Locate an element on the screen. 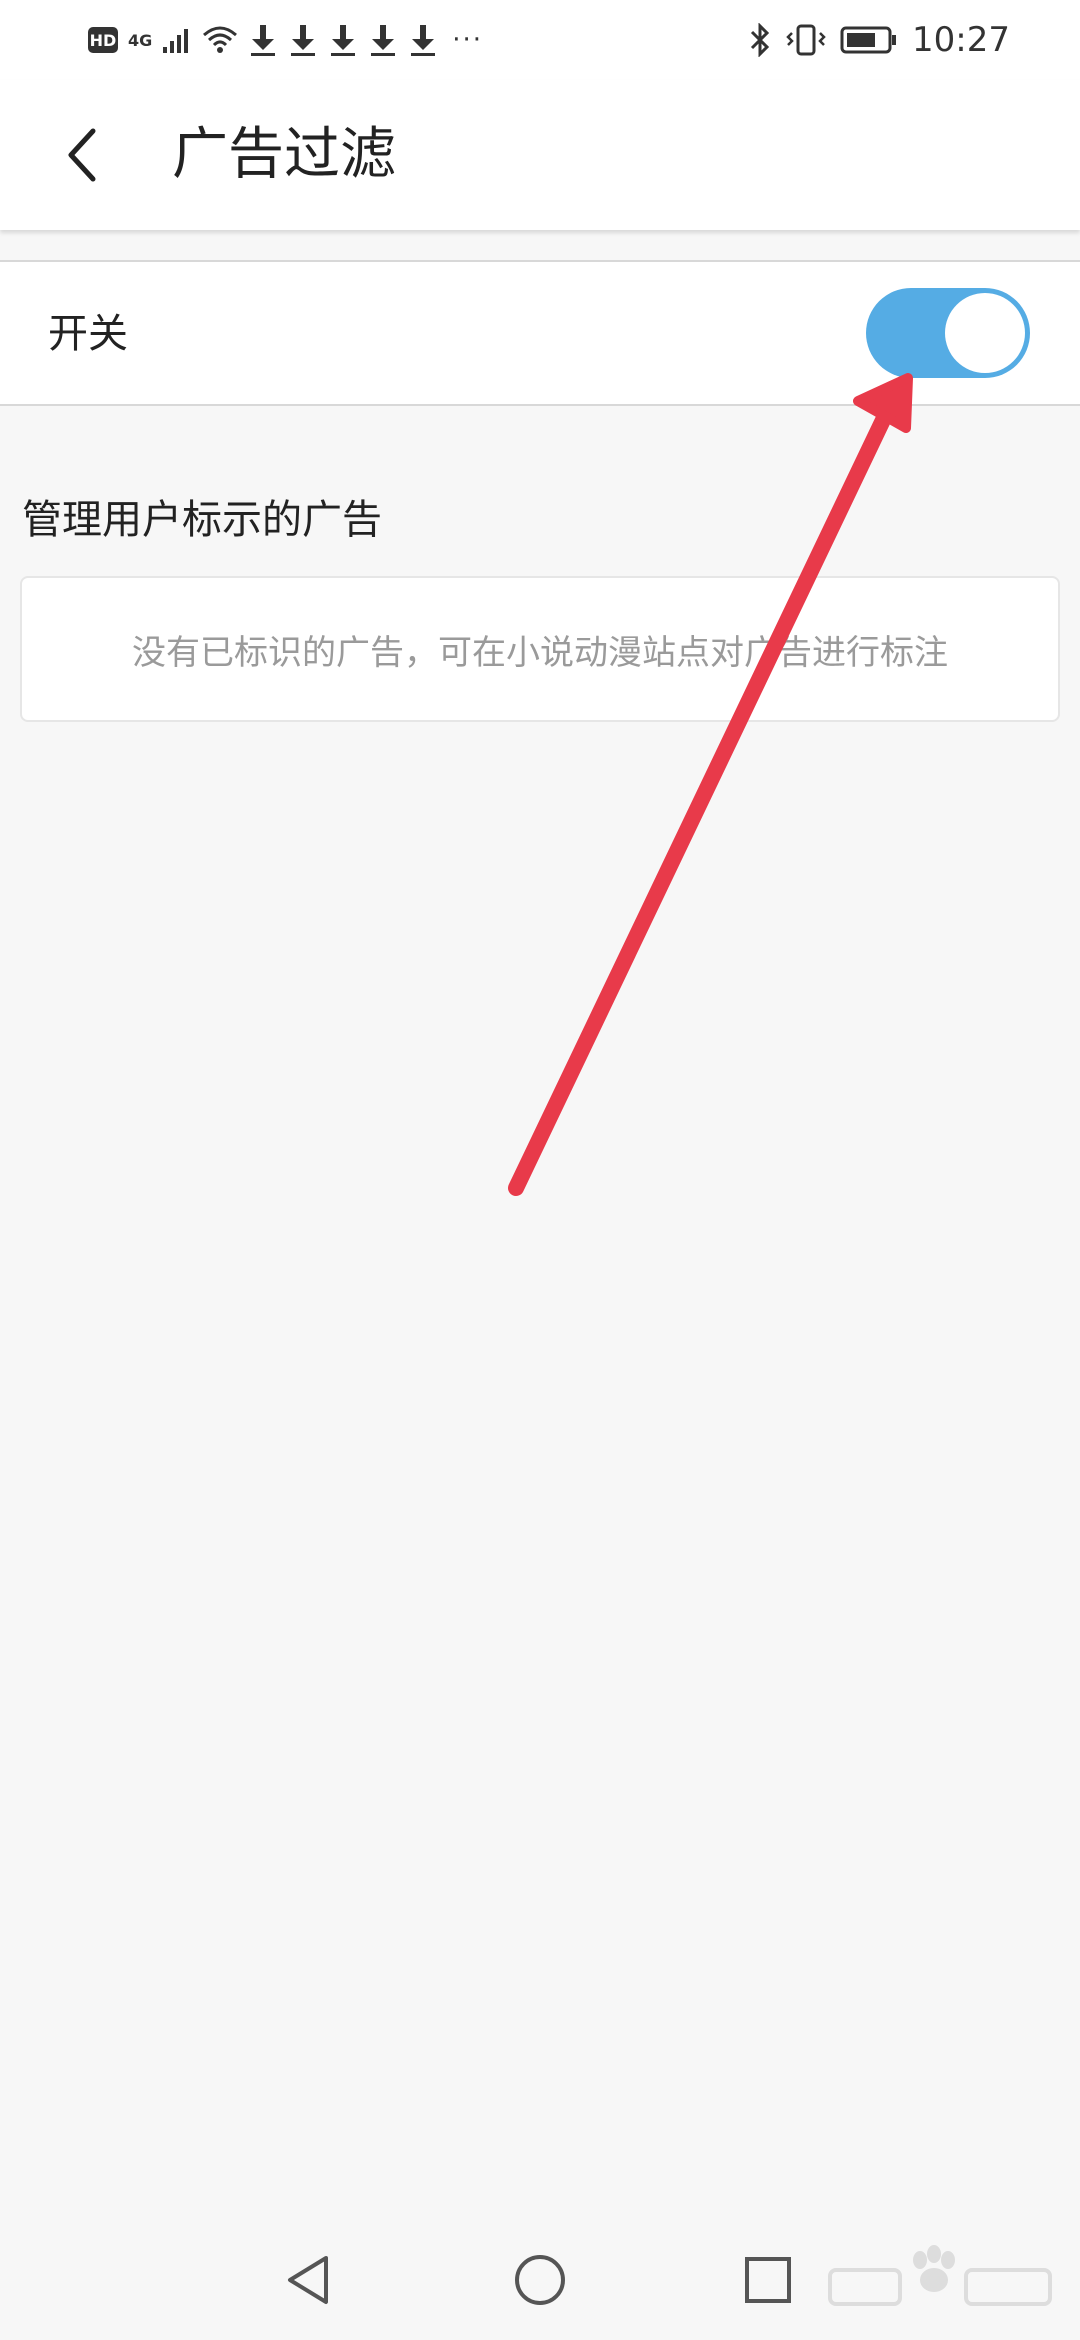  network-type-label: 4G is located at coordinates (140, 40).